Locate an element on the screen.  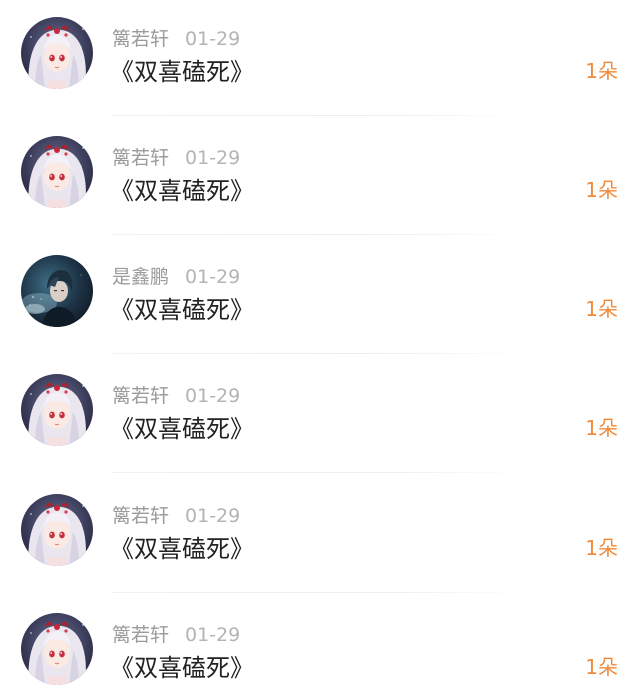
dark-hair-boy-avatar-icon is located at coordinates (57, 291).